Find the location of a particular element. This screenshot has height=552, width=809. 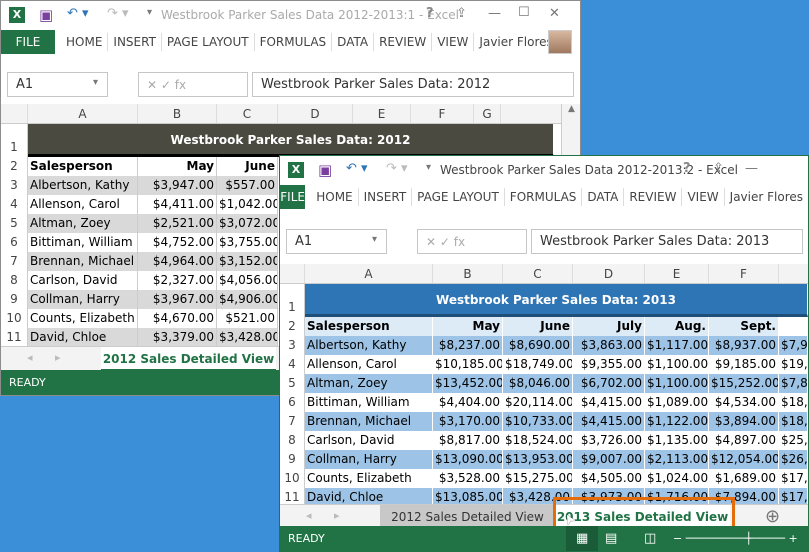

page-layout-icon: ▤ is located at coordinates (611, 538).